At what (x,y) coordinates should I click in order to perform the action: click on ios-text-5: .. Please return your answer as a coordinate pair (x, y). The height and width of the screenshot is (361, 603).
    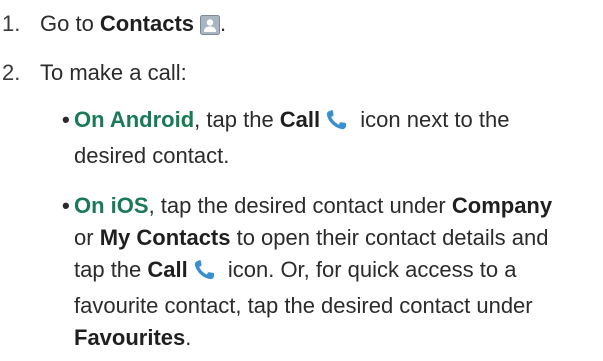
    Looking at the image, I should click on (188, 337).